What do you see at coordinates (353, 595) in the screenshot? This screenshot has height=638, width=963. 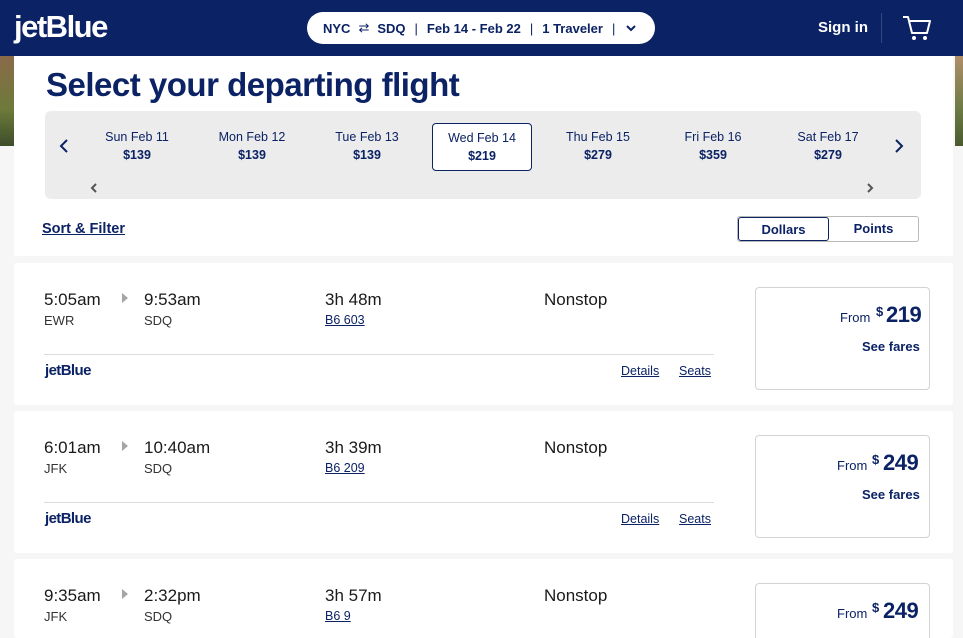 I see `flight-duration: 3h 57m` at bounding box center [353, 595].